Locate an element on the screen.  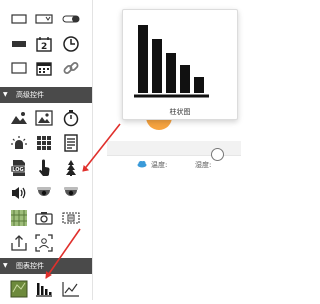
bar-chart-icon is located at coordinates (44, 289).